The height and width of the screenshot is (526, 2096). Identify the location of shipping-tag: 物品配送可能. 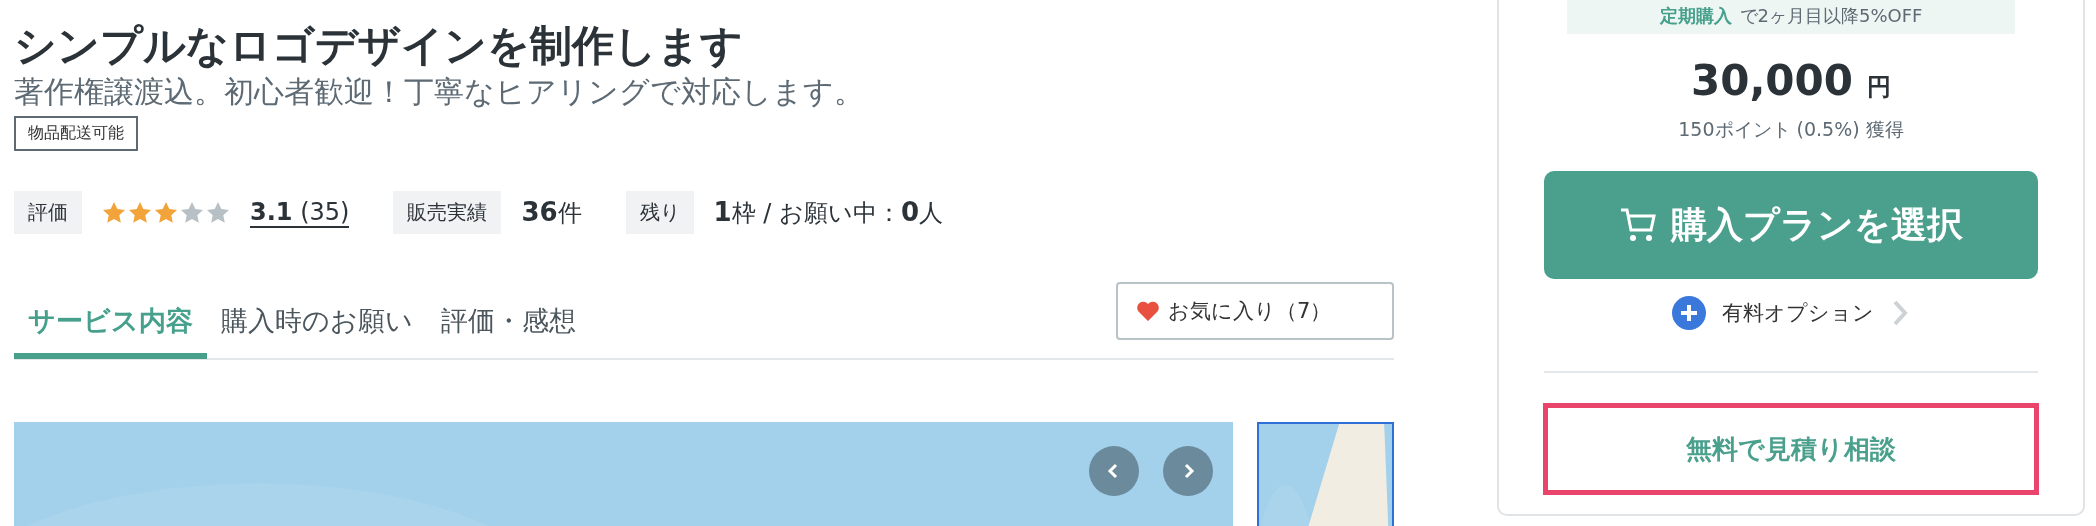
(76, 133).